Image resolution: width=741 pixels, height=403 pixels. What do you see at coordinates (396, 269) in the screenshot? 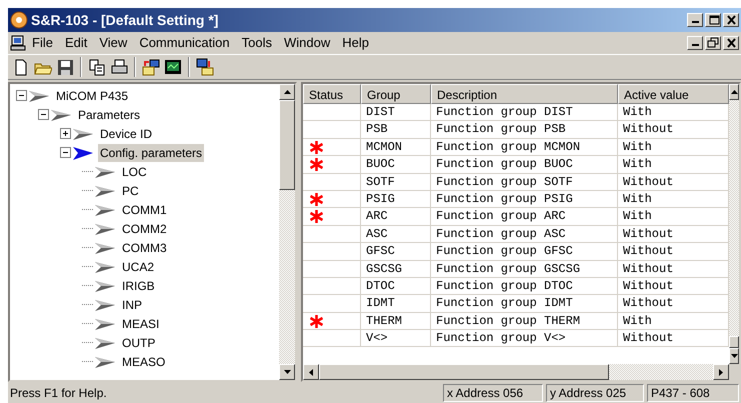
I see `table-cell: GSCSG` at bounding box center [396, 269].